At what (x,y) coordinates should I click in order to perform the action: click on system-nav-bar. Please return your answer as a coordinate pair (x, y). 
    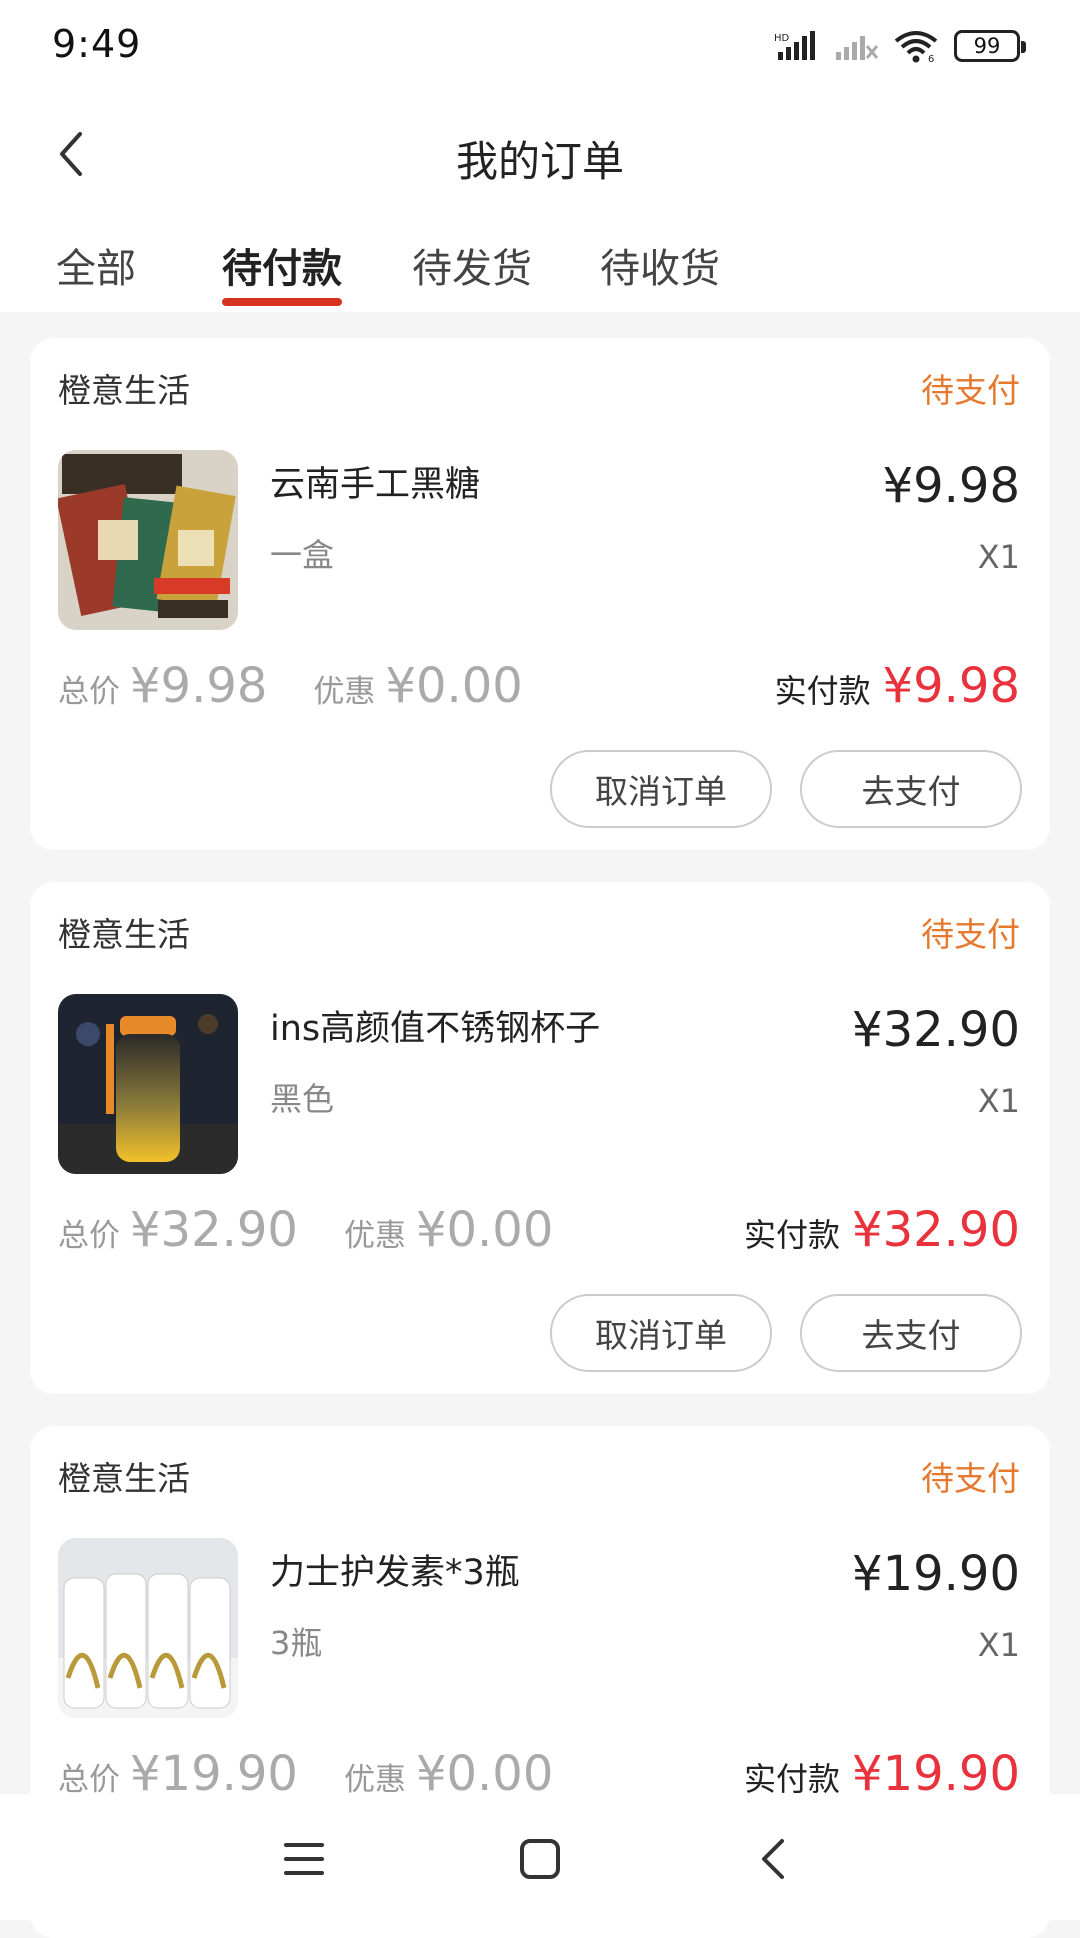
    Looking at the image, I should click on (540, 1857).